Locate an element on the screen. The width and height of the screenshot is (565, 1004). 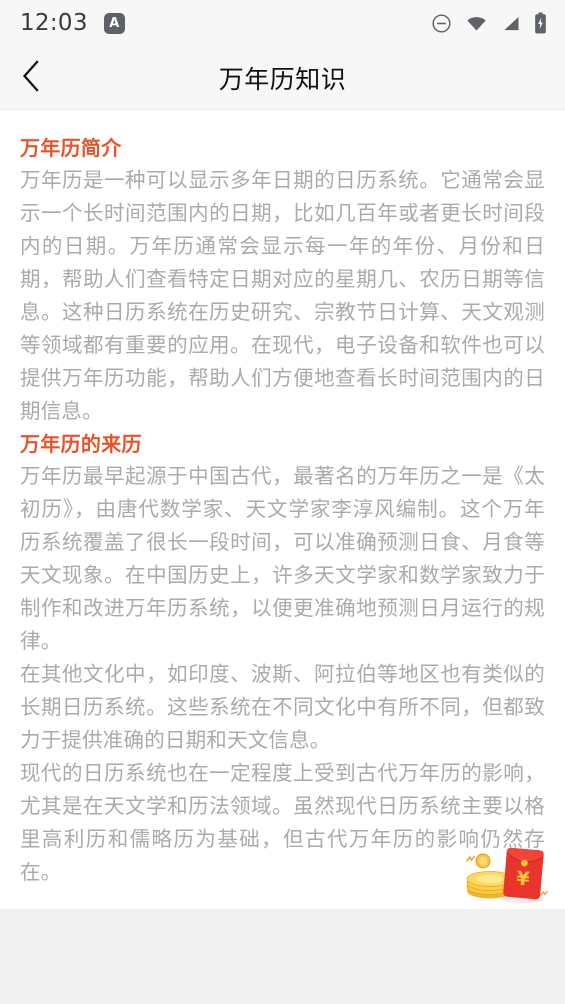
title-bar: 万年历知识 is located at coordinates (282, 78).